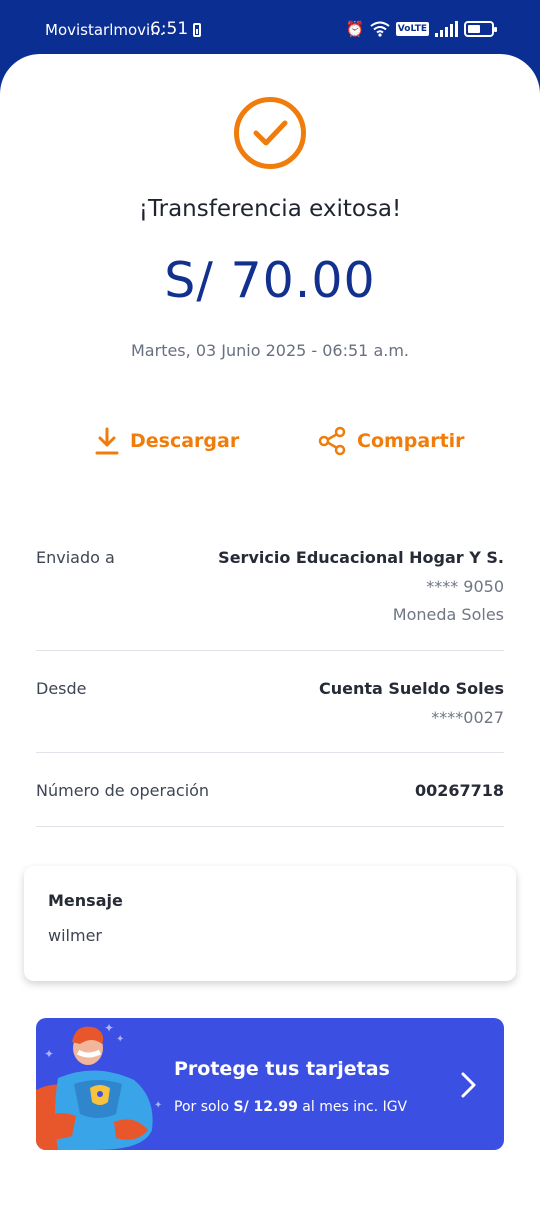 The image size is (540, 1206). I want to click on download-icon, so click(107, 441).